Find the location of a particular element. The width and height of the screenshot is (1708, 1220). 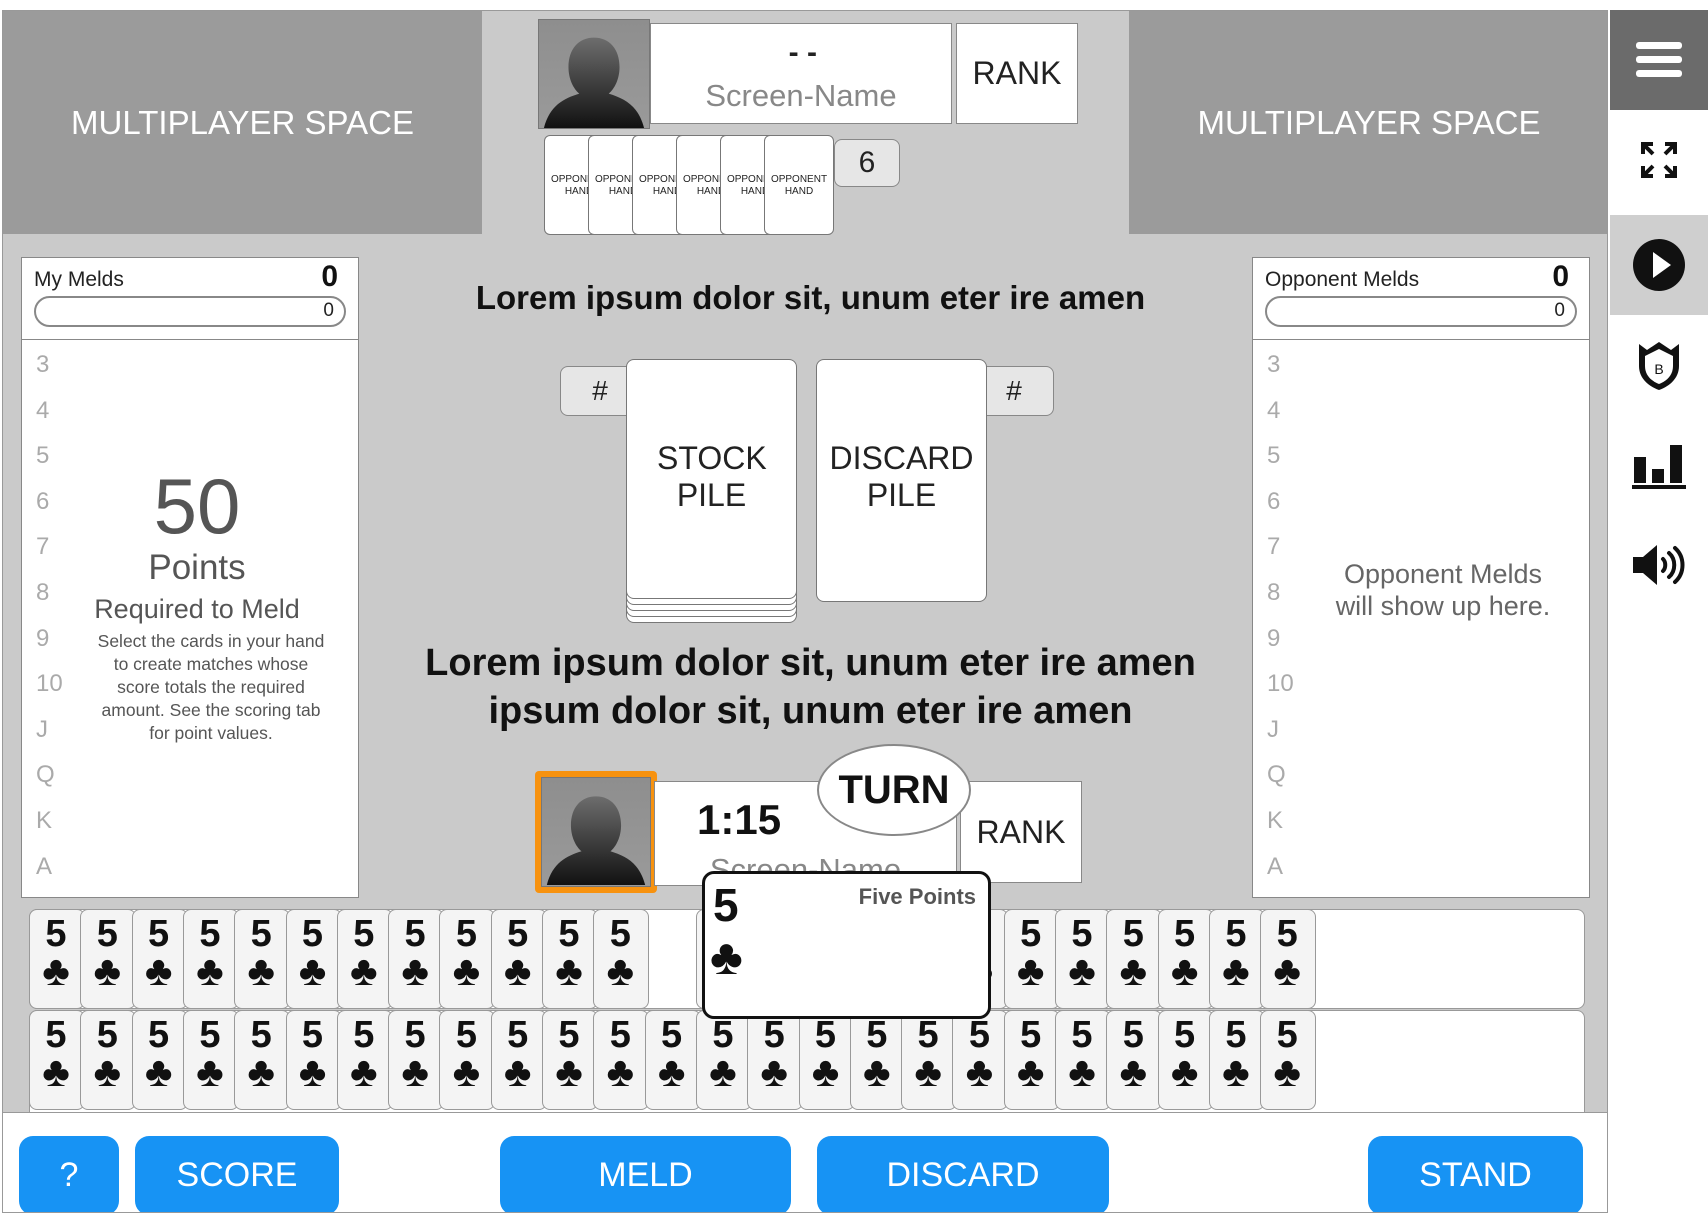

rank-label: 6 is located at coordinates (1274, 501).